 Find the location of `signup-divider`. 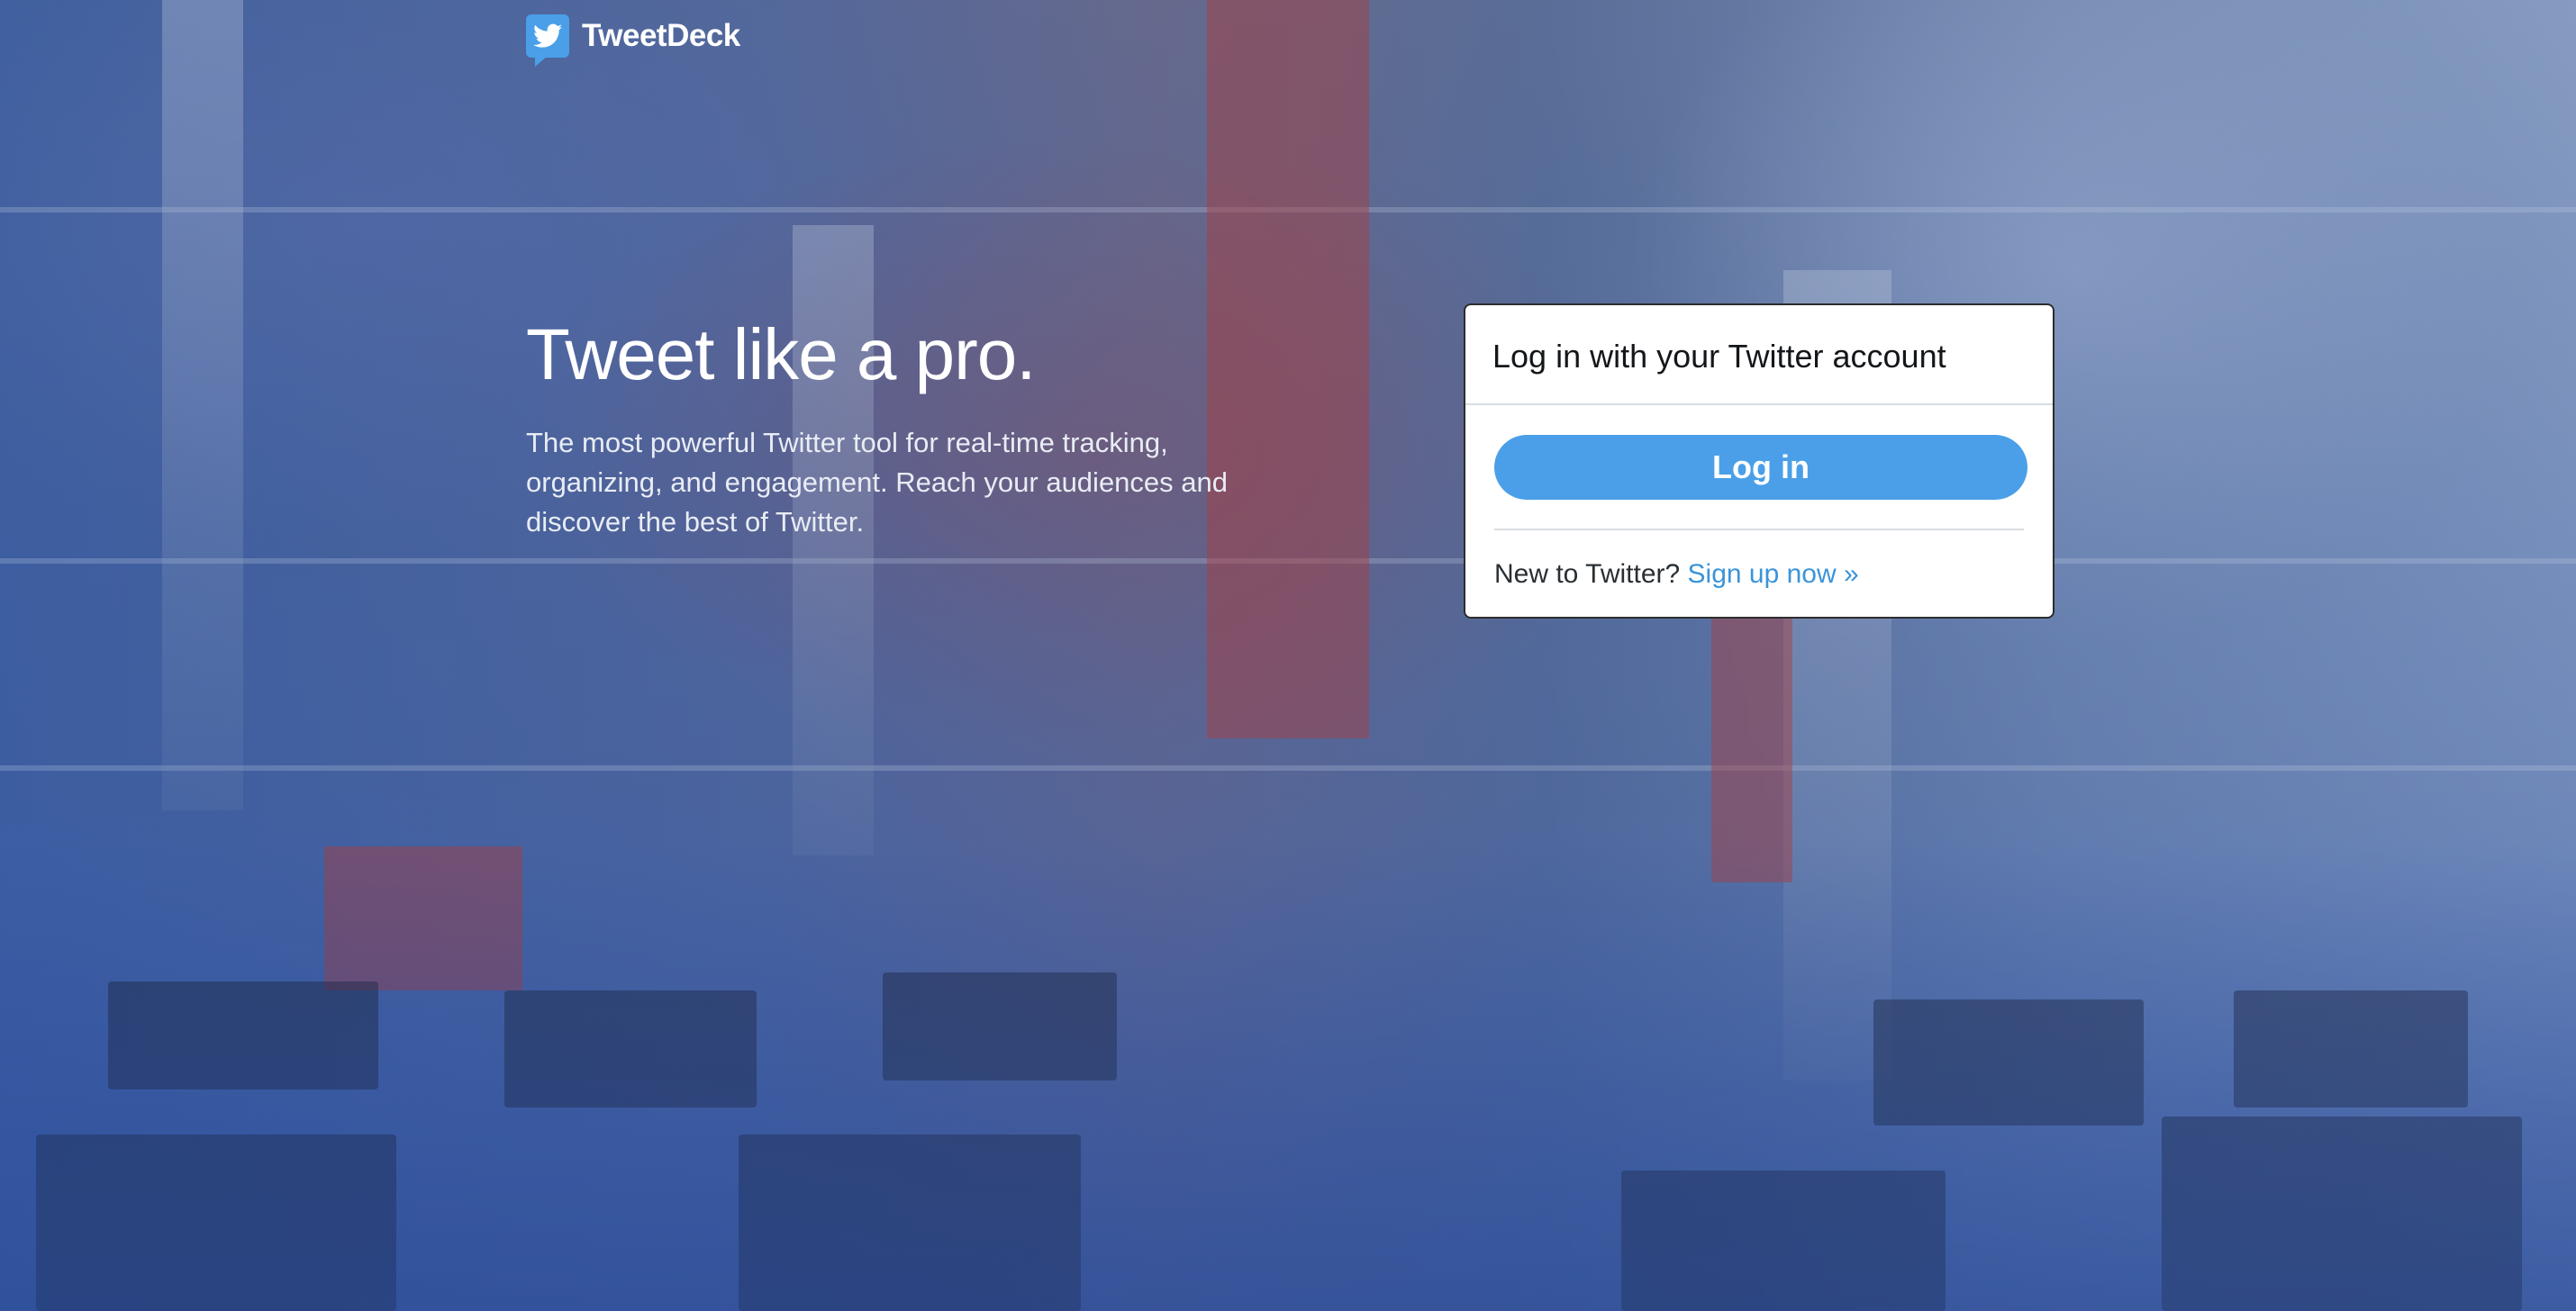

signup-divider is located at coordinates (1759, 529).